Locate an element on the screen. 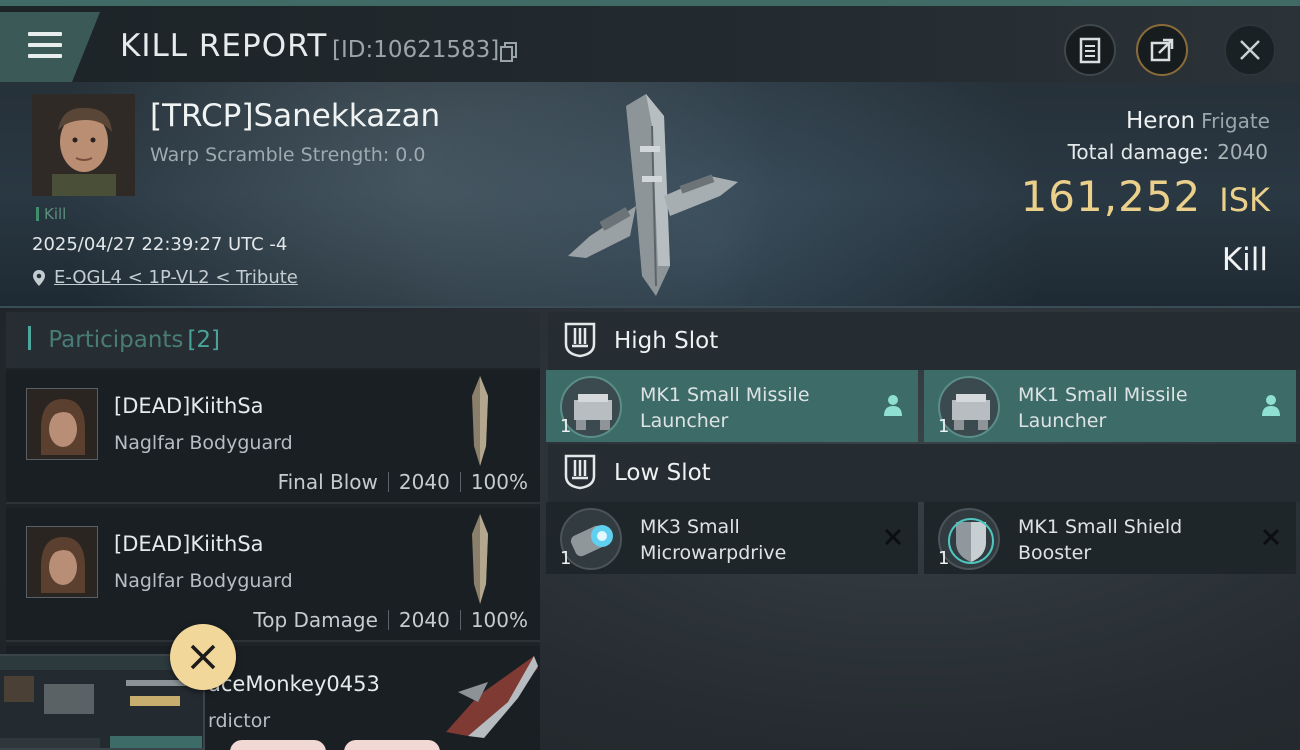 The width and height of the screenshot is (1300, 750). isk-value: 161,252 ISK is located at coordinates (1145, 196).